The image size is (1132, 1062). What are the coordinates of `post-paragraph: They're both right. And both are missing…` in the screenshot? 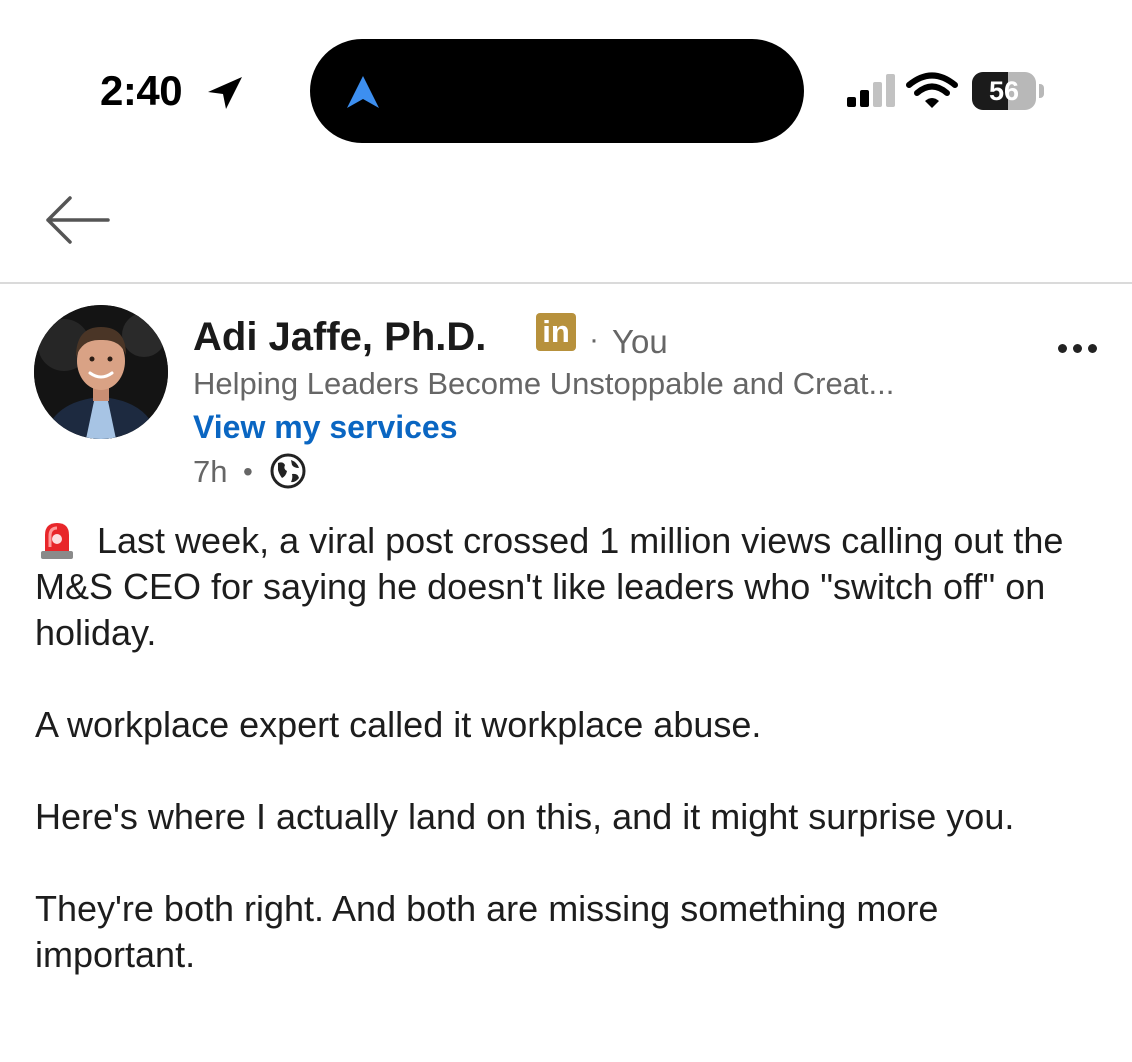 It's located at (487, 931).